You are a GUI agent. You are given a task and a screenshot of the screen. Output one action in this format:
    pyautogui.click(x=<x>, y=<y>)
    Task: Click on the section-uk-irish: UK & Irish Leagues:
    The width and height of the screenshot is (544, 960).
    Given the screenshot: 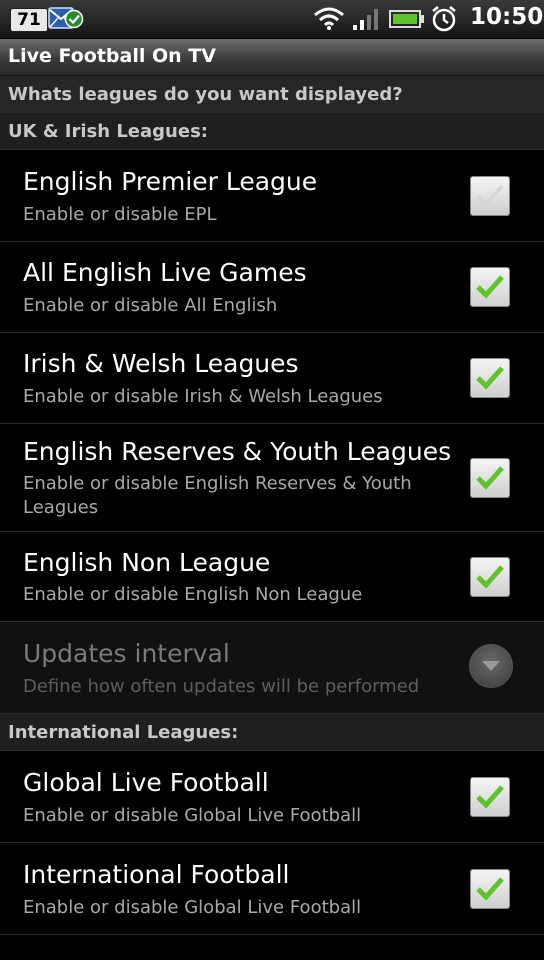 What is the action you would take?
    pyautogui.click(x=272, y=131)
    